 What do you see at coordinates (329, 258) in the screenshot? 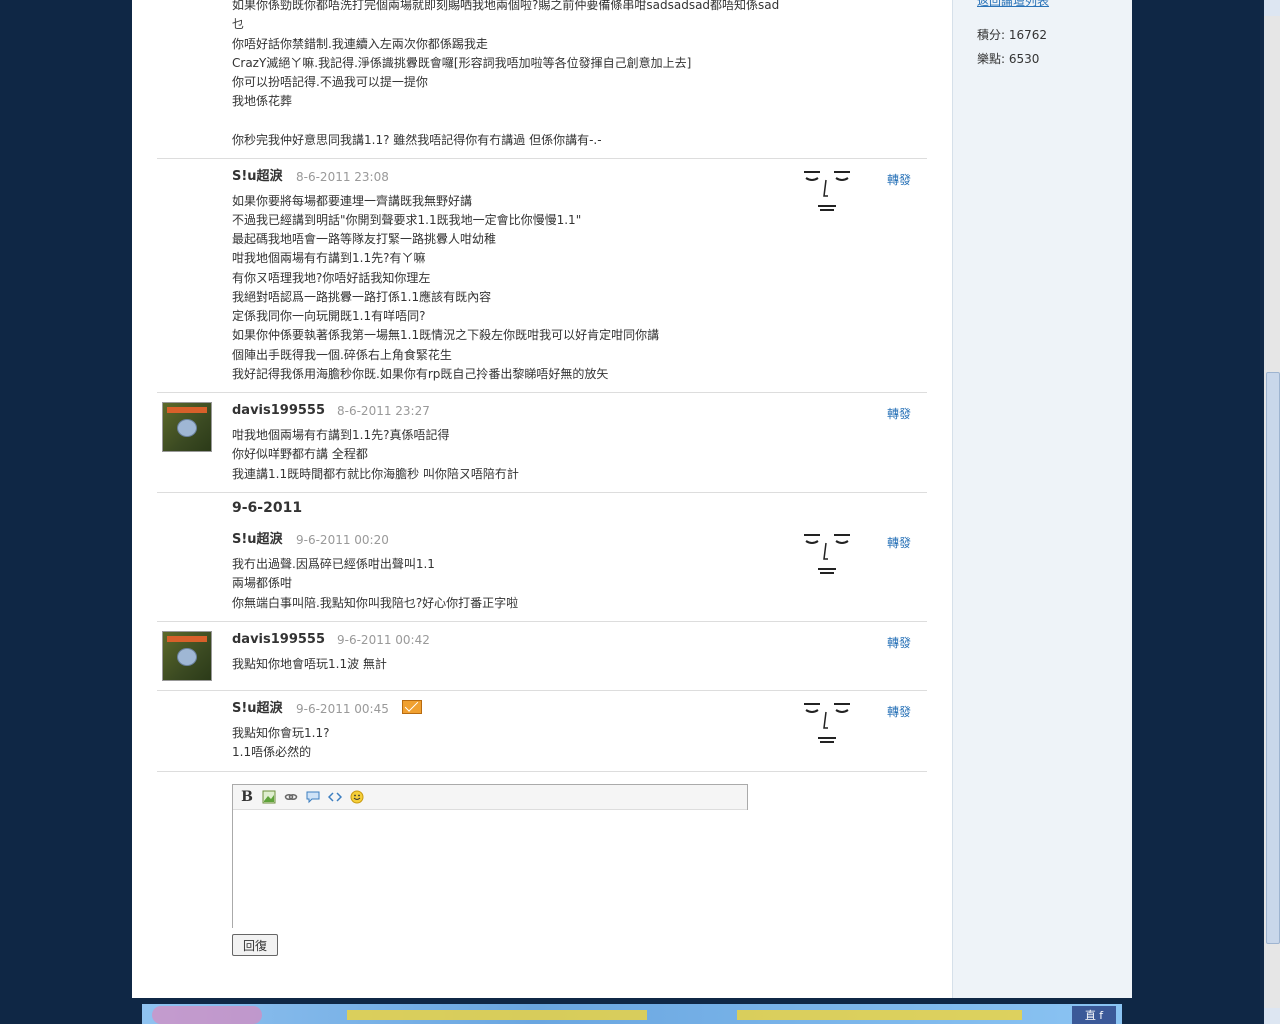
I see `post-line: 咁我地個兩場有冇講到1.1先?有ㄚ嘛` at bounding box center [329, 258].